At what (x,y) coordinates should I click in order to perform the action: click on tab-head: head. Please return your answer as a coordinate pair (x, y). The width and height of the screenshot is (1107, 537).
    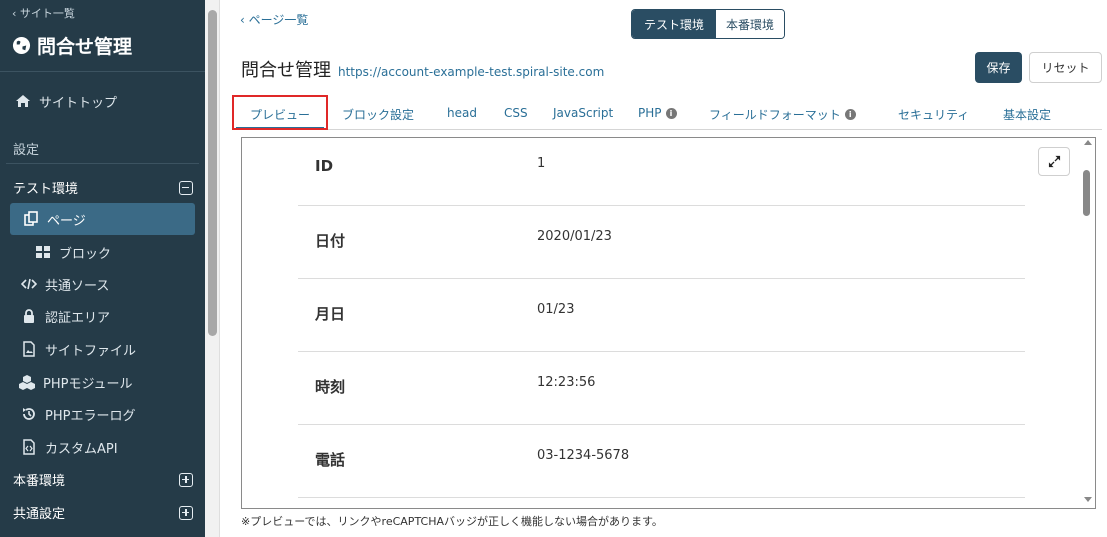
    Looking at the image, I should click on (462, 113).